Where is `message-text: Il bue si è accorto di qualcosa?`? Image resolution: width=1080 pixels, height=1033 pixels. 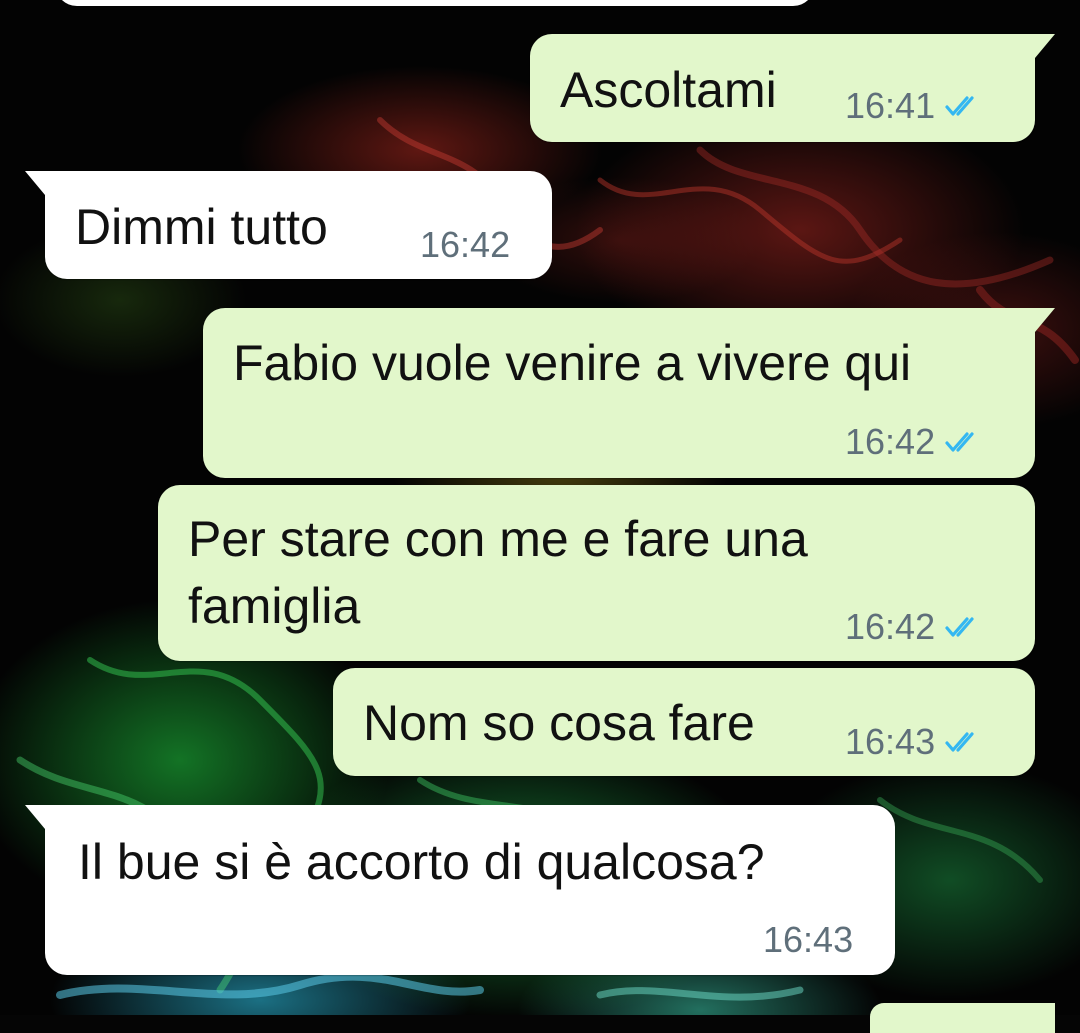
message-text: Il bue si è accorto di qualcosa? is located at coordinates (421, 862).